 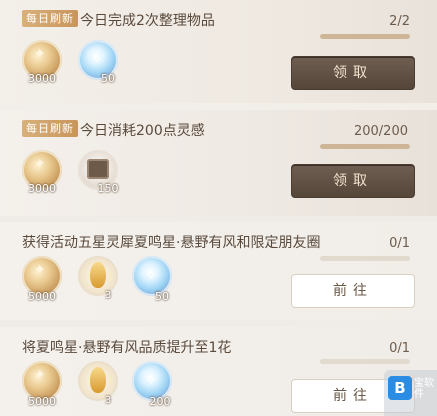 What do you see at coordinates (160, 401) in the screenshot?
I see `reward-qty: 200` at bounding box center [160, 401].